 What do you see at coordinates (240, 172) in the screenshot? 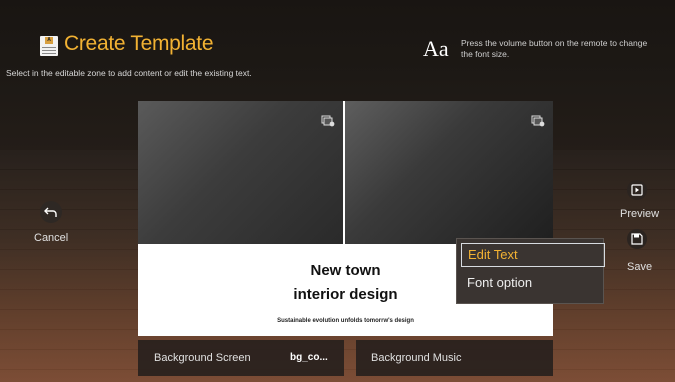
I see `image-zone-left` at bounding box center [240, 172].